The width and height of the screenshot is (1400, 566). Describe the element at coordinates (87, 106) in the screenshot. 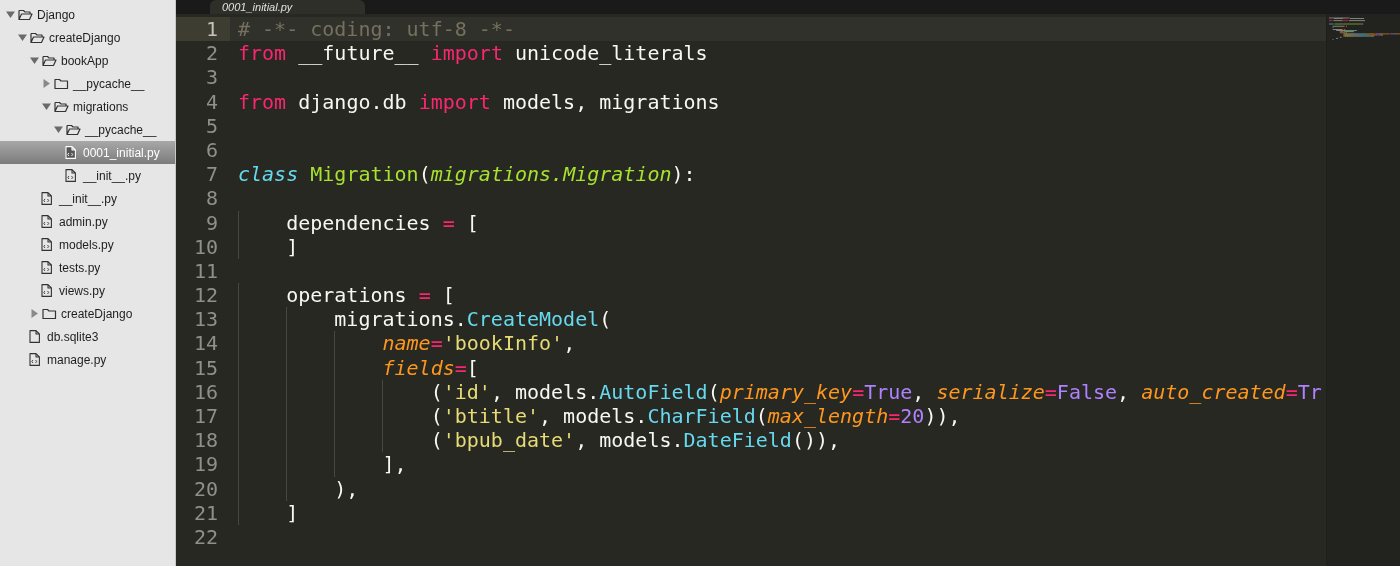

I see `tree-item: migrations` at that location.